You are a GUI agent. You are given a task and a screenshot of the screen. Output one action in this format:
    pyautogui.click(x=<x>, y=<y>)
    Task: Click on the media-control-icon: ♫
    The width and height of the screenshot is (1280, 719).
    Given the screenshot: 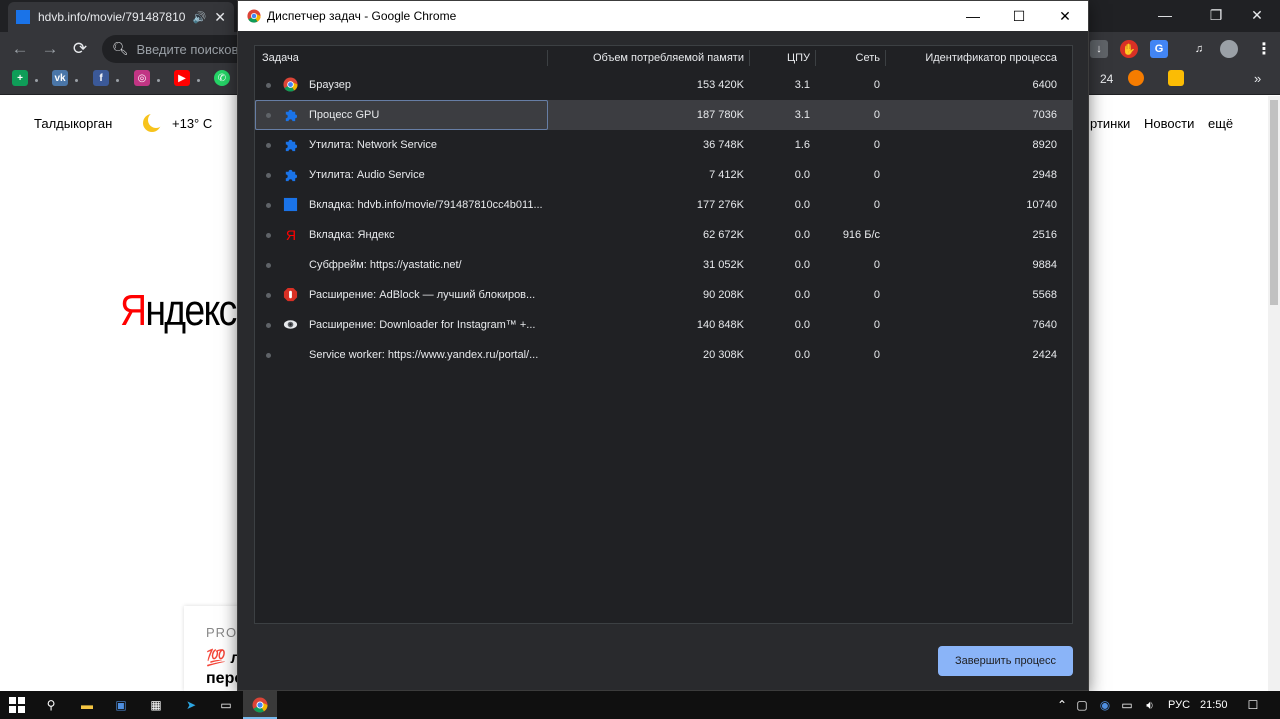 What is the action you would take?
    pyautogui.click(x=1199, y=49)
    